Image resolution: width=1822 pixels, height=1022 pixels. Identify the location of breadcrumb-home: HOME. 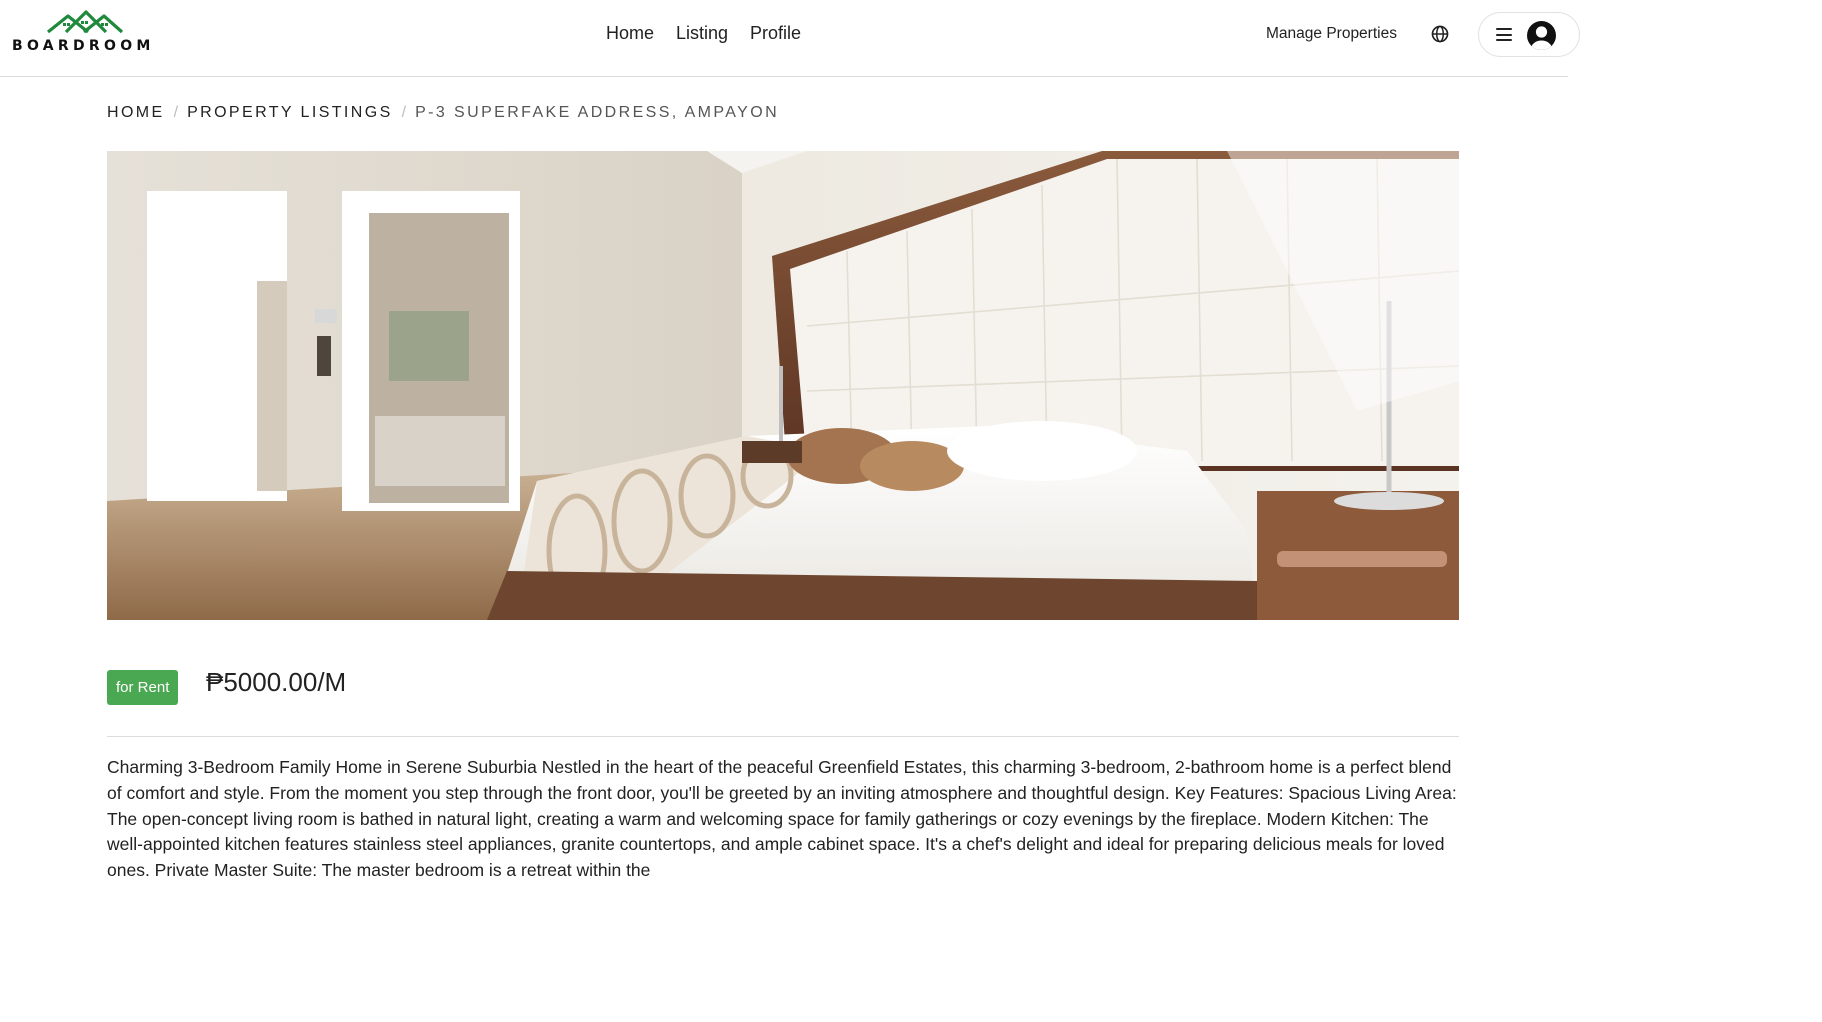
(136, 112).